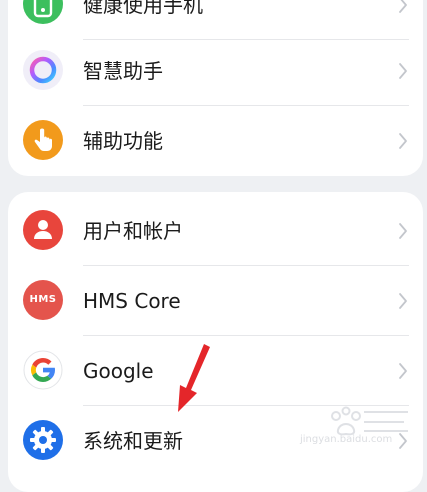  Describe the element at coordinates (43, 440) in the screenshot. I see `gear-icon` at that location.